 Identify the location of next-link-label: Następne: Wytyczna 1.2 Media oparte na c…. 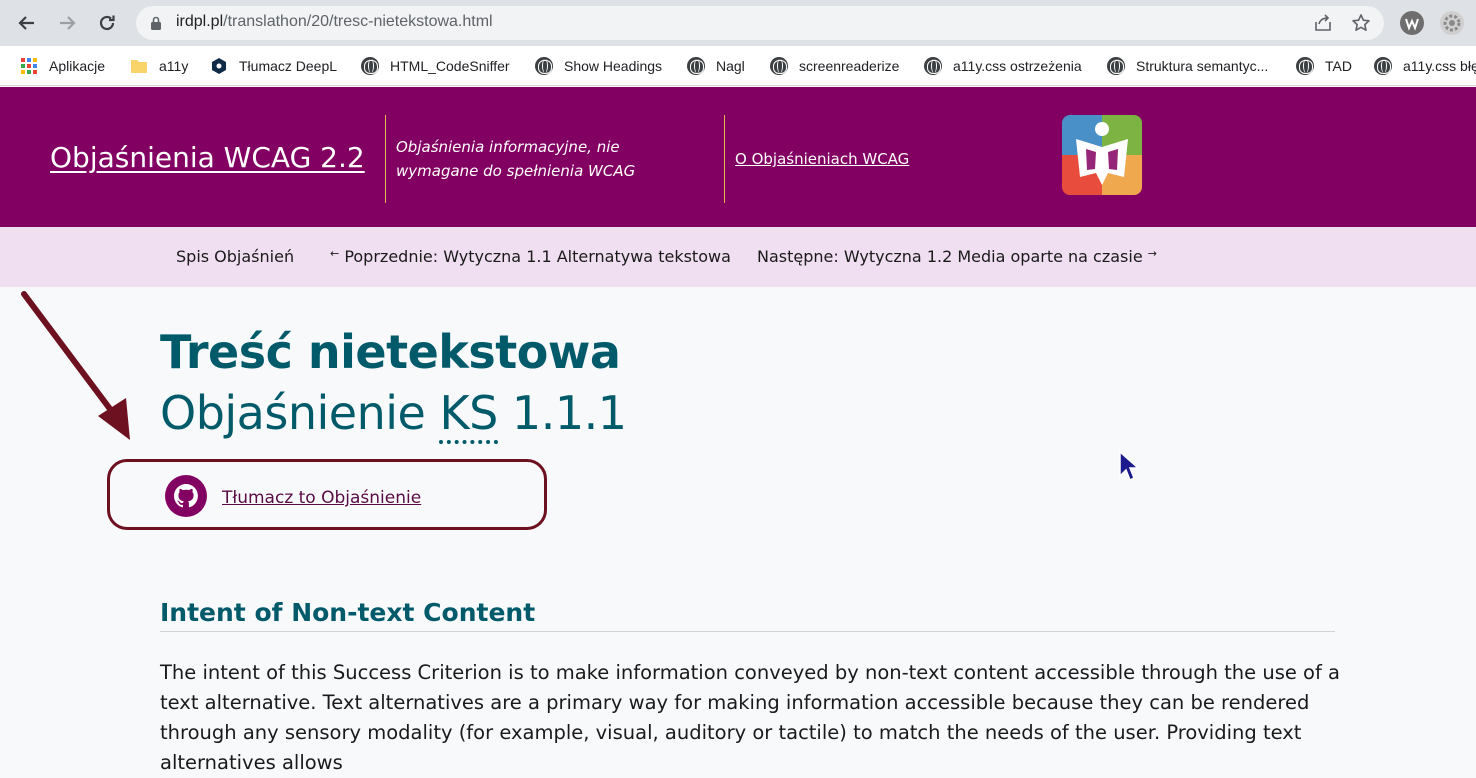
(950, 256).